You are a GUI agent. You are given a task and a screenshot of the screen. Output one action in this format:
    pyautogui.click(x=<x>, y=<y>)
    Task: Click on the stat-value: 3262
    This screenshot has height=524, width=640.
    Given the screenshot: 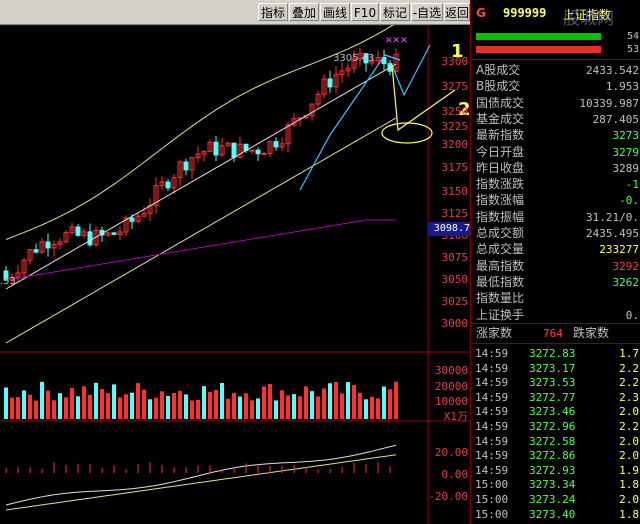 What is the action you would take?
    pyautogui.click(x=626, y=282)
    